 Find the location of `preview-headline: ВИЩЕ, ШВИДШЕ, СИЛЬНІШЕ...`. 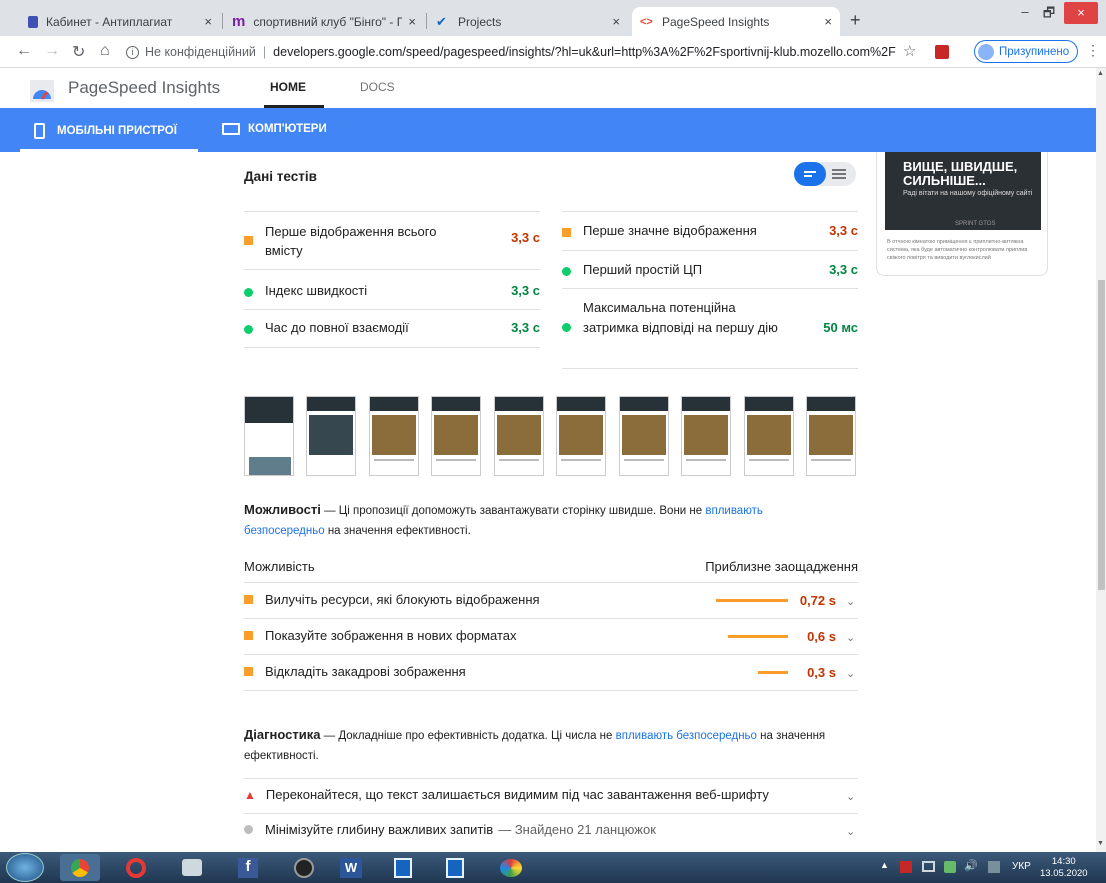

preview-headline: ВИЩЕ, ШВИДШЕ, СИЛЬНІШЕ... is located at coordinates (960, 173).